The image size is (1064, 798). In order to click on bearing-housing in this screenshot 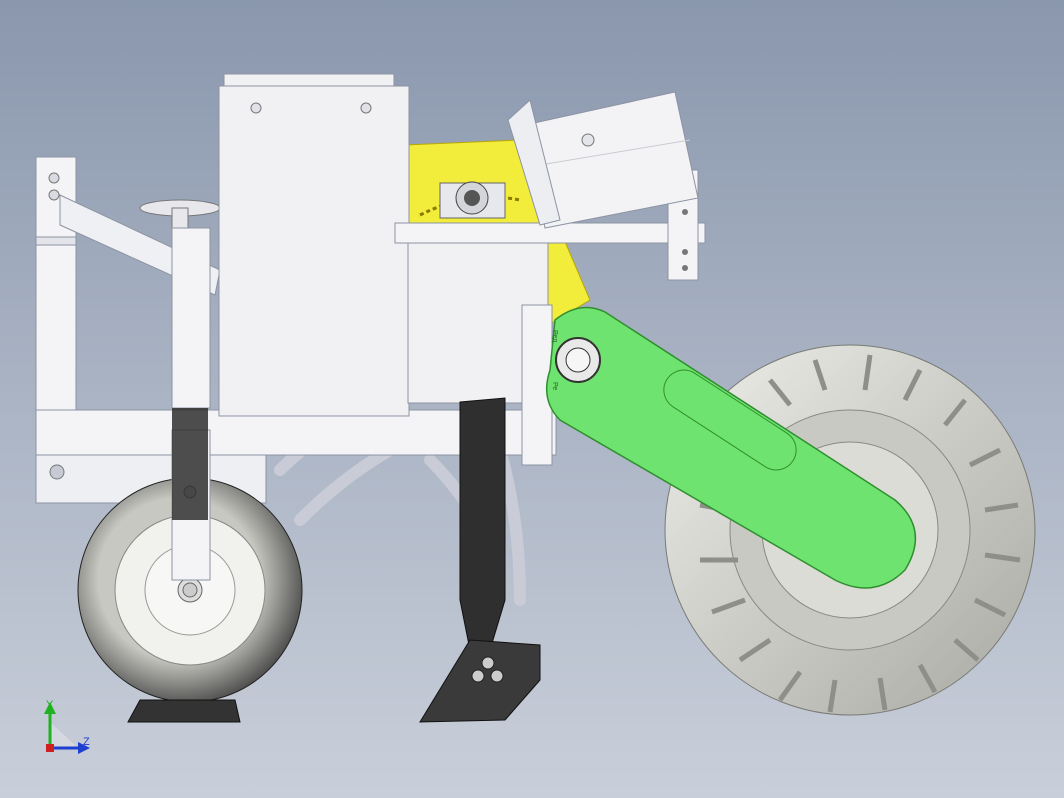, I will do `click(472, 200)`.